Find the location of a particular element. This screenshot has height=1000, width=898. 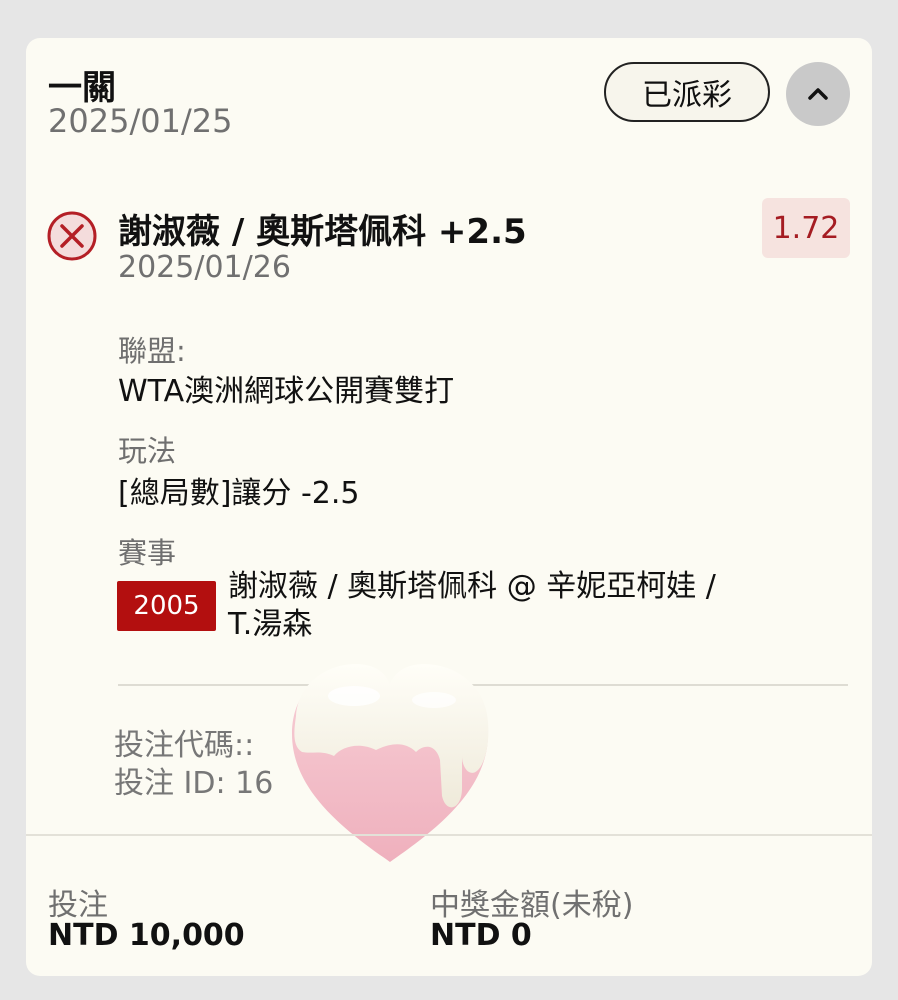

play-type-label: 玩法 is located at coordinates (147, 451).